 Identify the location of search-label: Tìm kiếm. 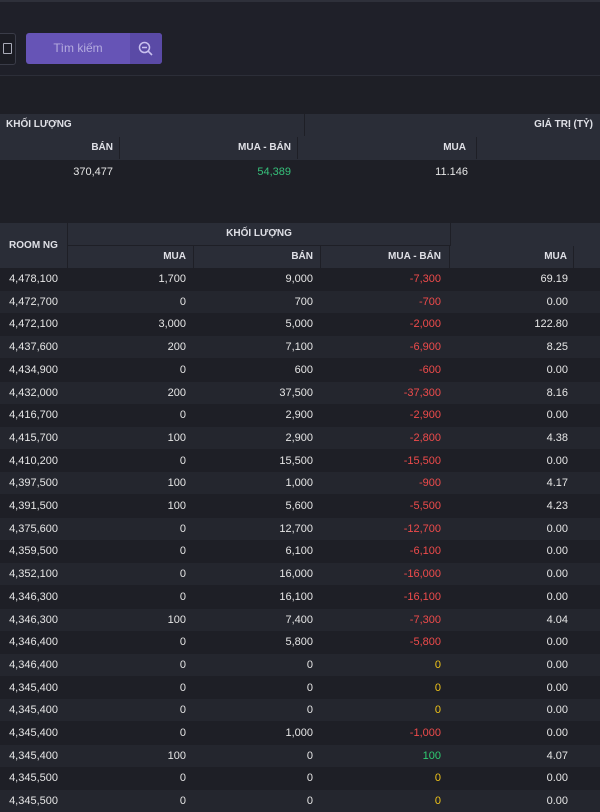
(78, 48).